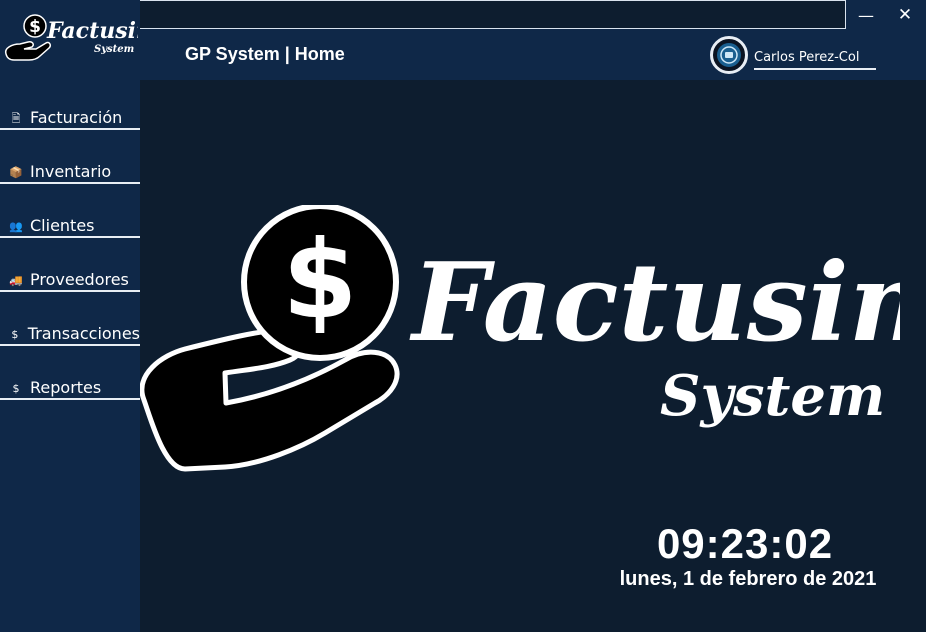 The width and height of the screenshot is (926, 632). I want to click on sidebar-item-transacciones: $ Transacciones, so click(70, 334).